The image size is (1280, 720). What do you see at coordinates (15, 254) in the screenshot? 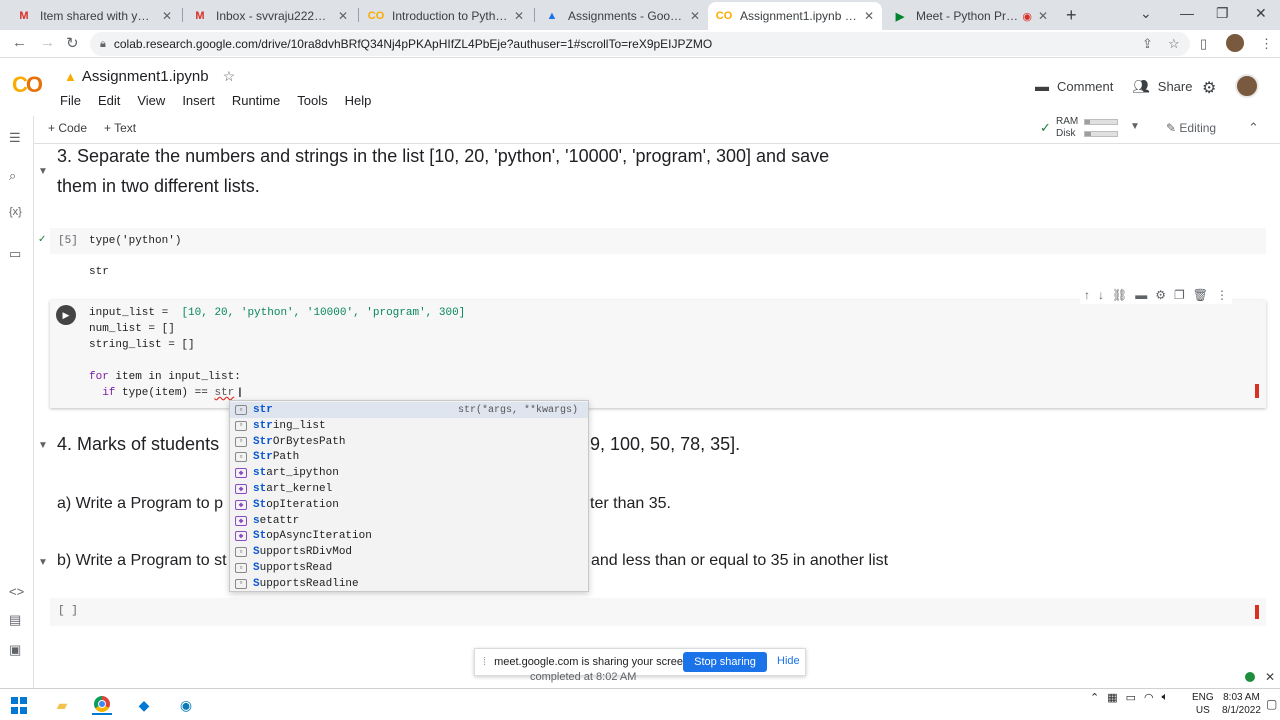
I see `files-folder-icon: ▭` at bounding box center [15, 254].